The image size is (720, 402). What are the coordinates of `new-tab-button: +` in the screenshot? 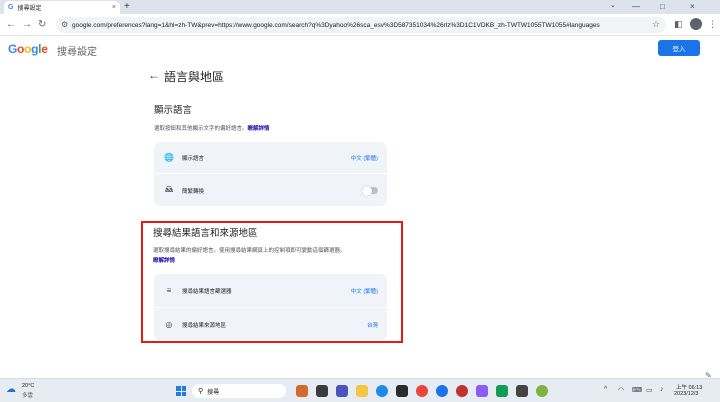 It's located at (127, 7).